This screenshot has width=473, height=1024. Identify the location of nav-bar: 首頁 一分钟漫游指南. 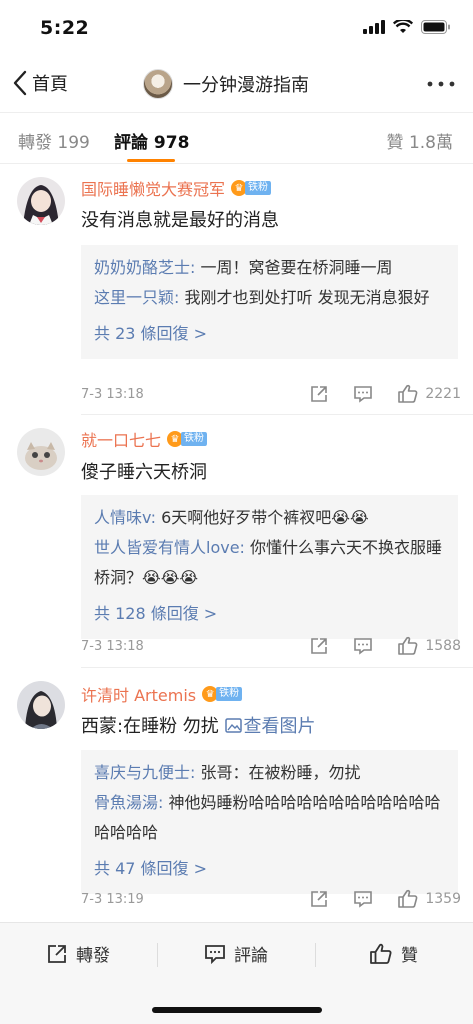
(236, 85).